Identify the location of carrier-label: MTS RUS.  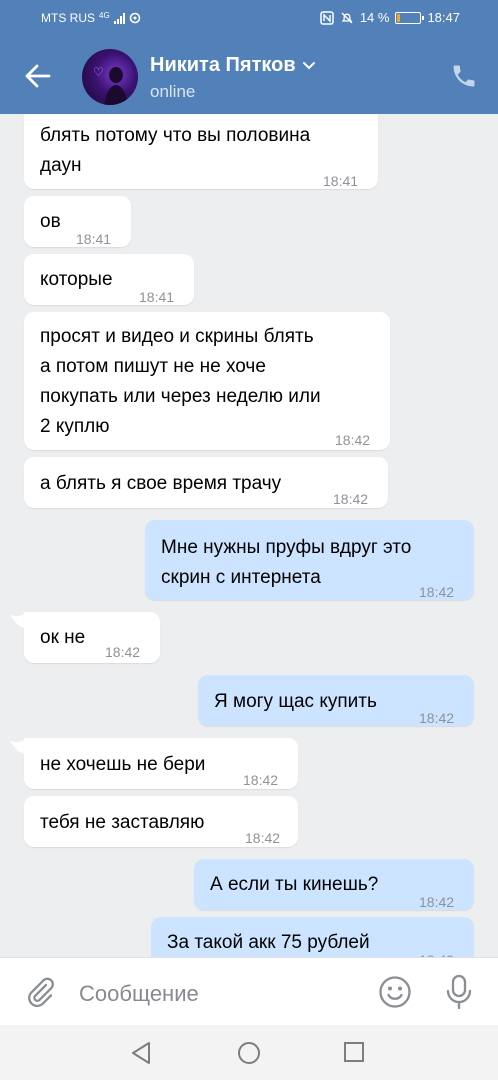
(68, 18).